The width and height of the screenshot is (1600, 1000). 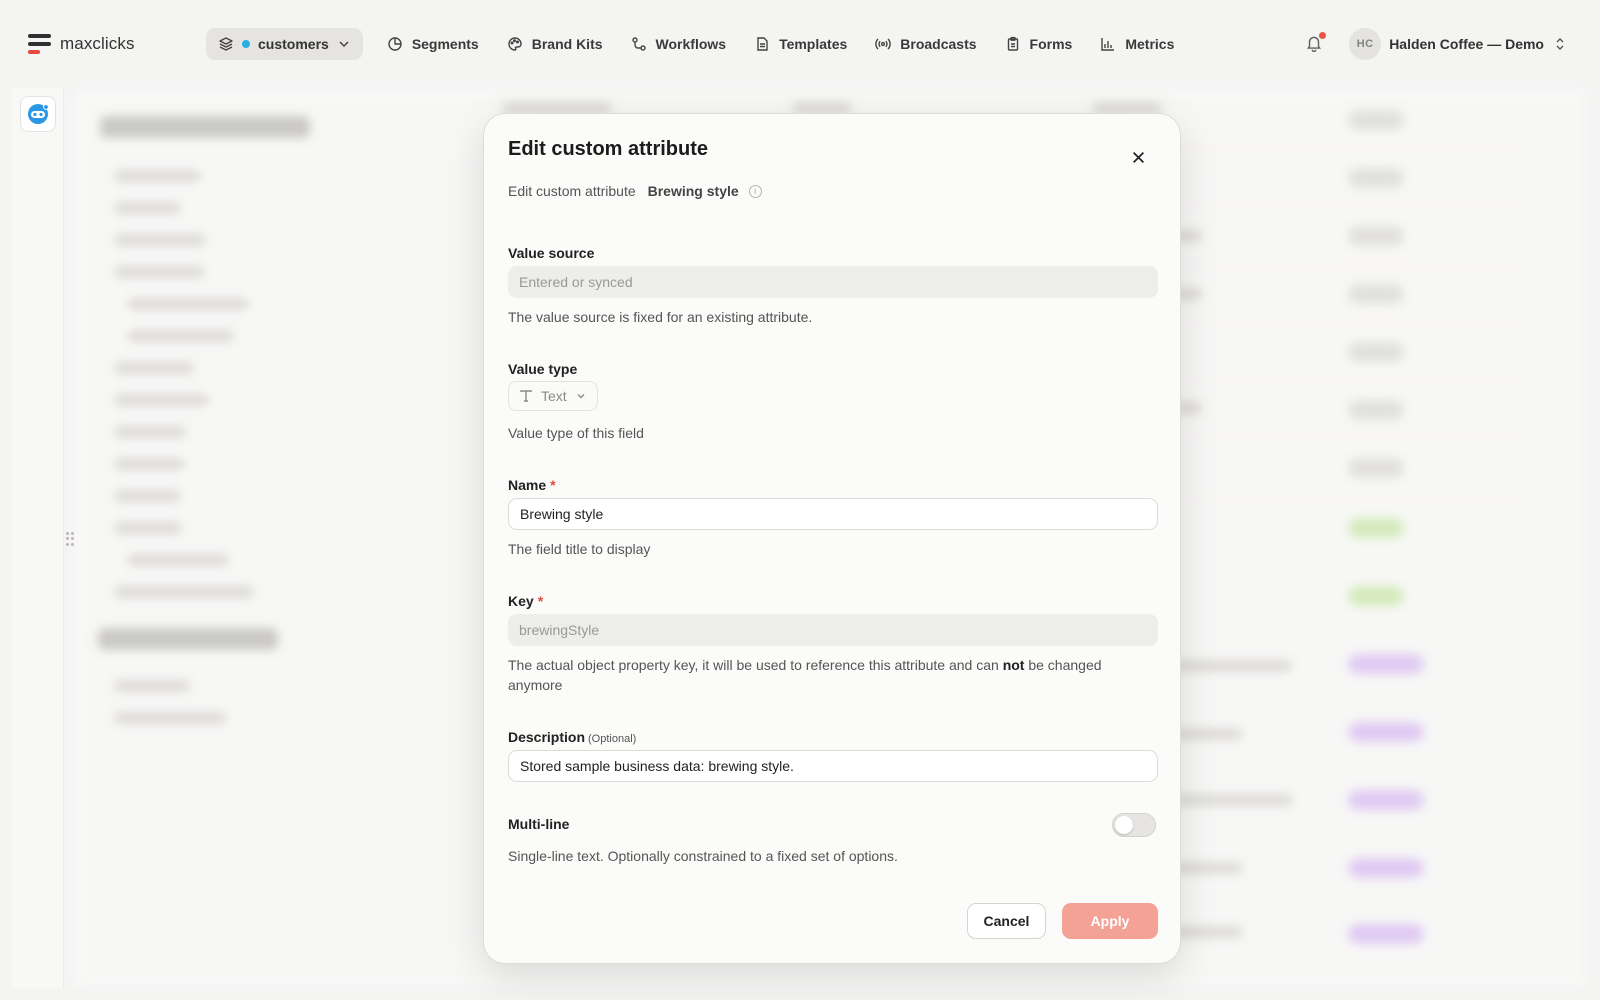 I want to click on key-field: brewingStyle, so click(x=833, y=630).